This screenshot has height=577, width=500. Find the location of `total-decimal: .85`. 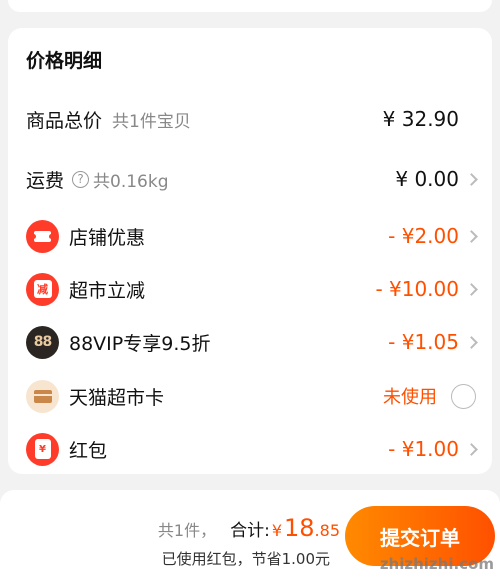

total-decimal: .85 is located at coordinates (327, 530).